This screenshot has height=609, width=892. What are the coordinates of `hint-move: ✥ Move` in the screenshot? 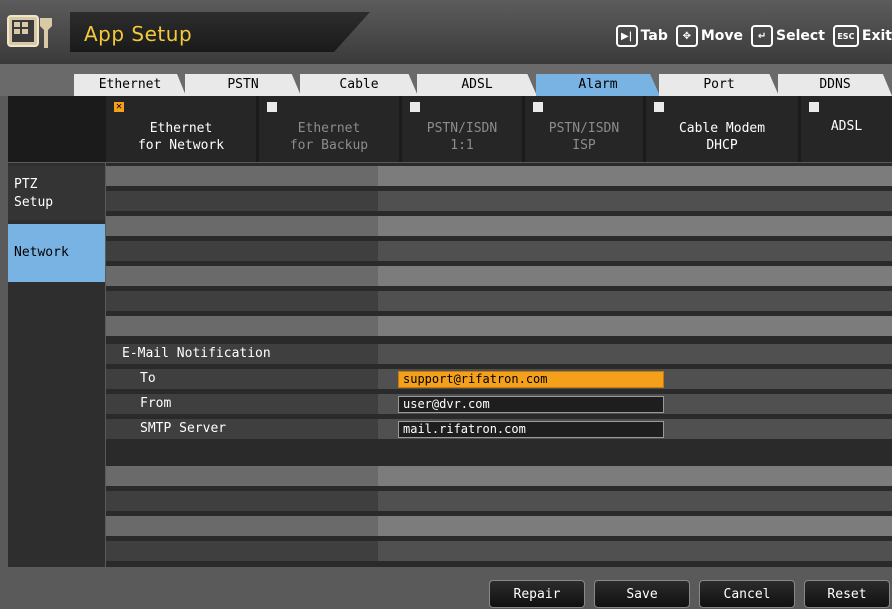 It's located at (709, 36).